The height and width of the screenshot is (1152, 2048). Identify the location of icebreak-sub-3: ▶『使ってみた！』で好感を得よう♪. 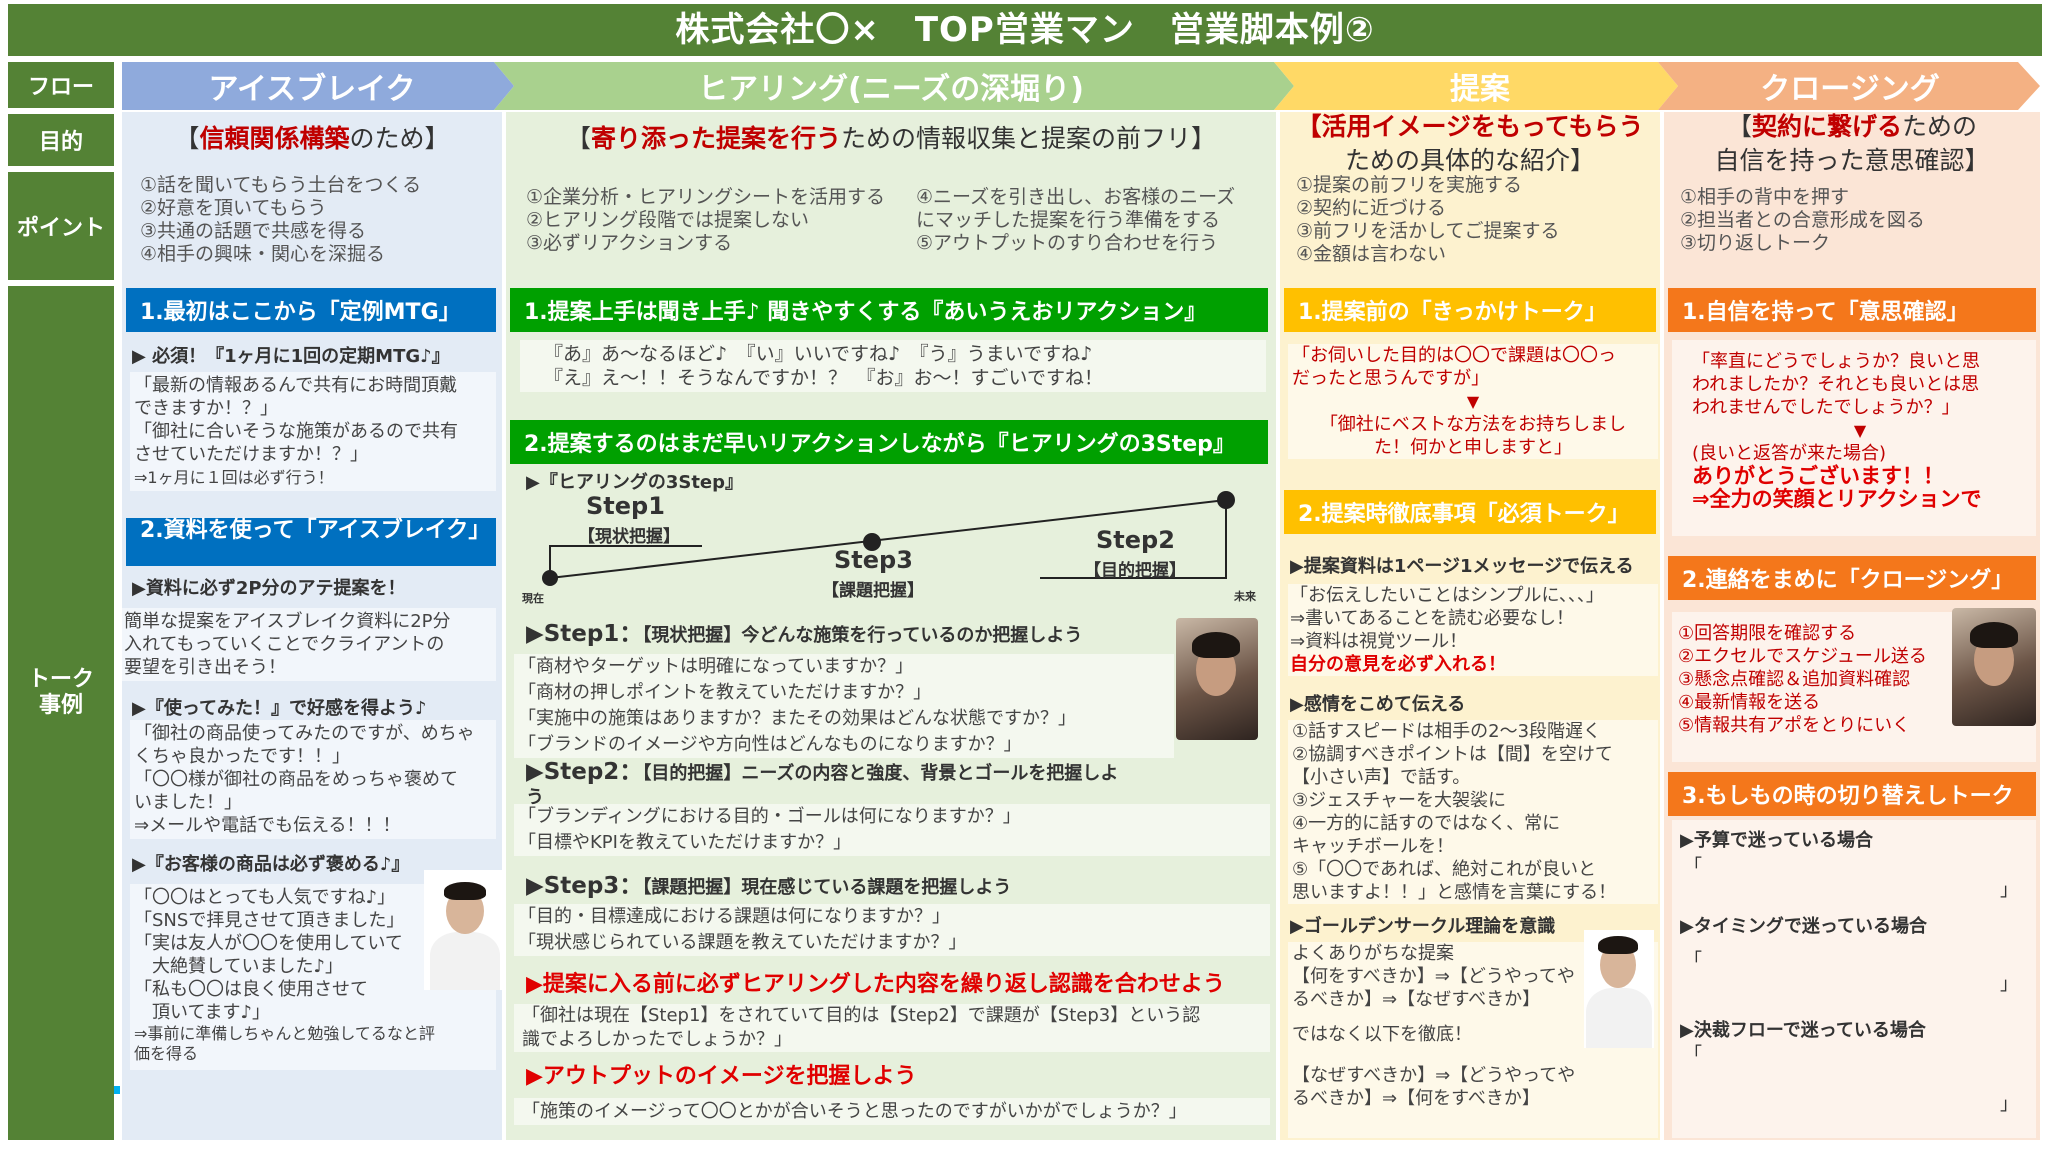
(279, 708).